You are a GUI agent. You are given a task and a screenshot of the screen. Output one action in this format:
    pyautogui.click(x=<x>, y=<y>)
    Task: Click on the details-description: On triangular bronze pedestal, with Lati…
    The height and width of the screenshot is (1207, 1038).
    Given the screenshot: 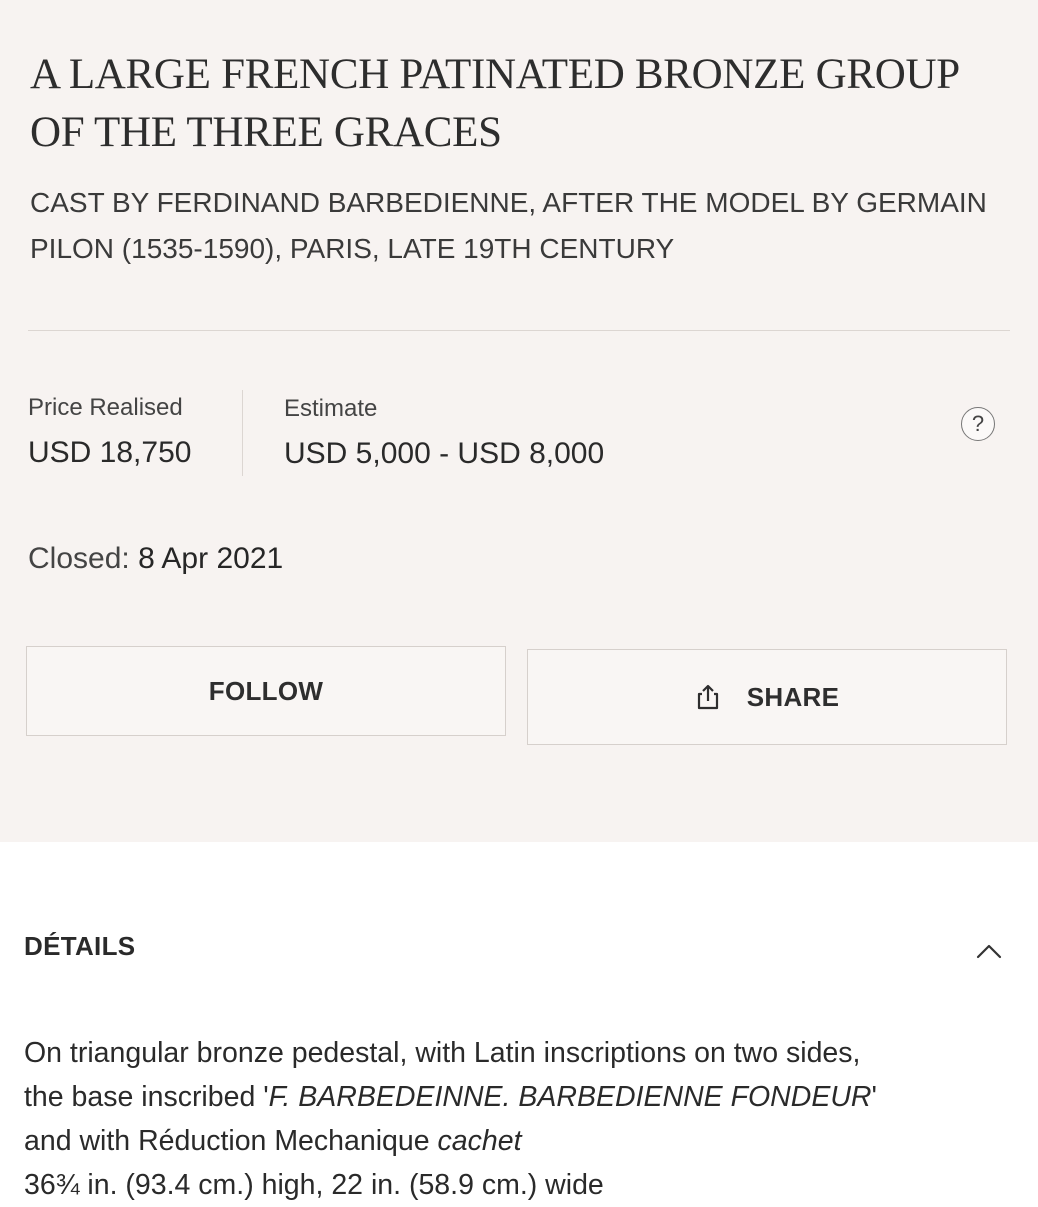 What is the action you would take?
    pyautogui.click(x=524, y=1119)
    